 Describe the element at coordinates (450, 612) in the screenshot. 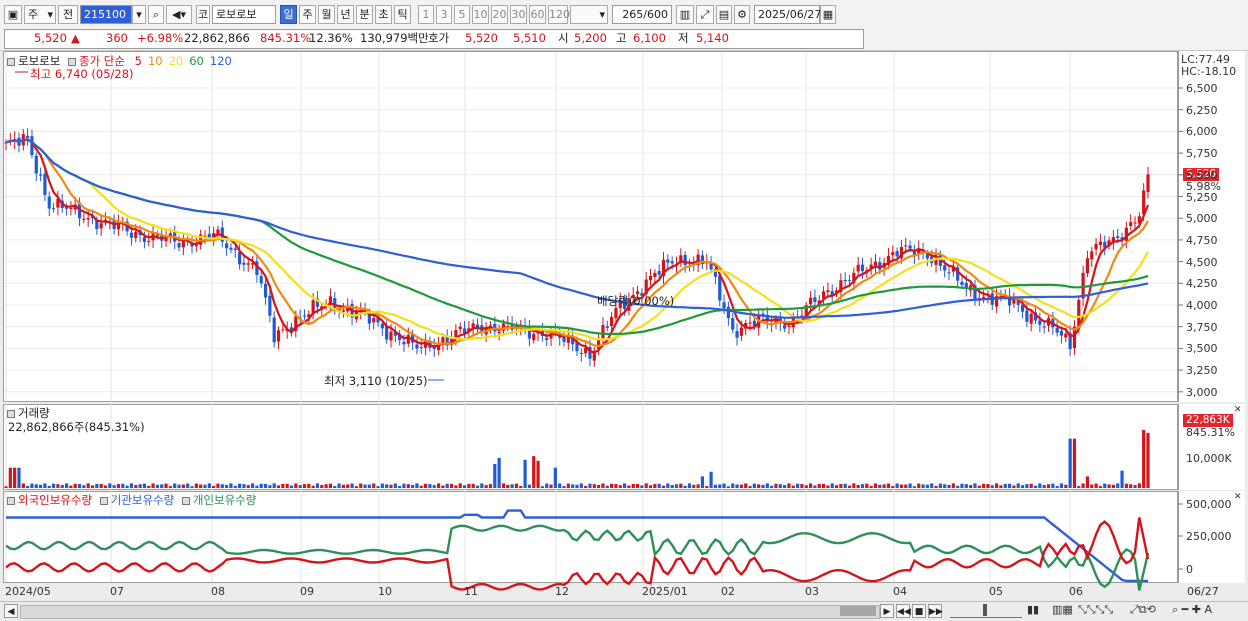

I see `scrollbar-track` at that location.